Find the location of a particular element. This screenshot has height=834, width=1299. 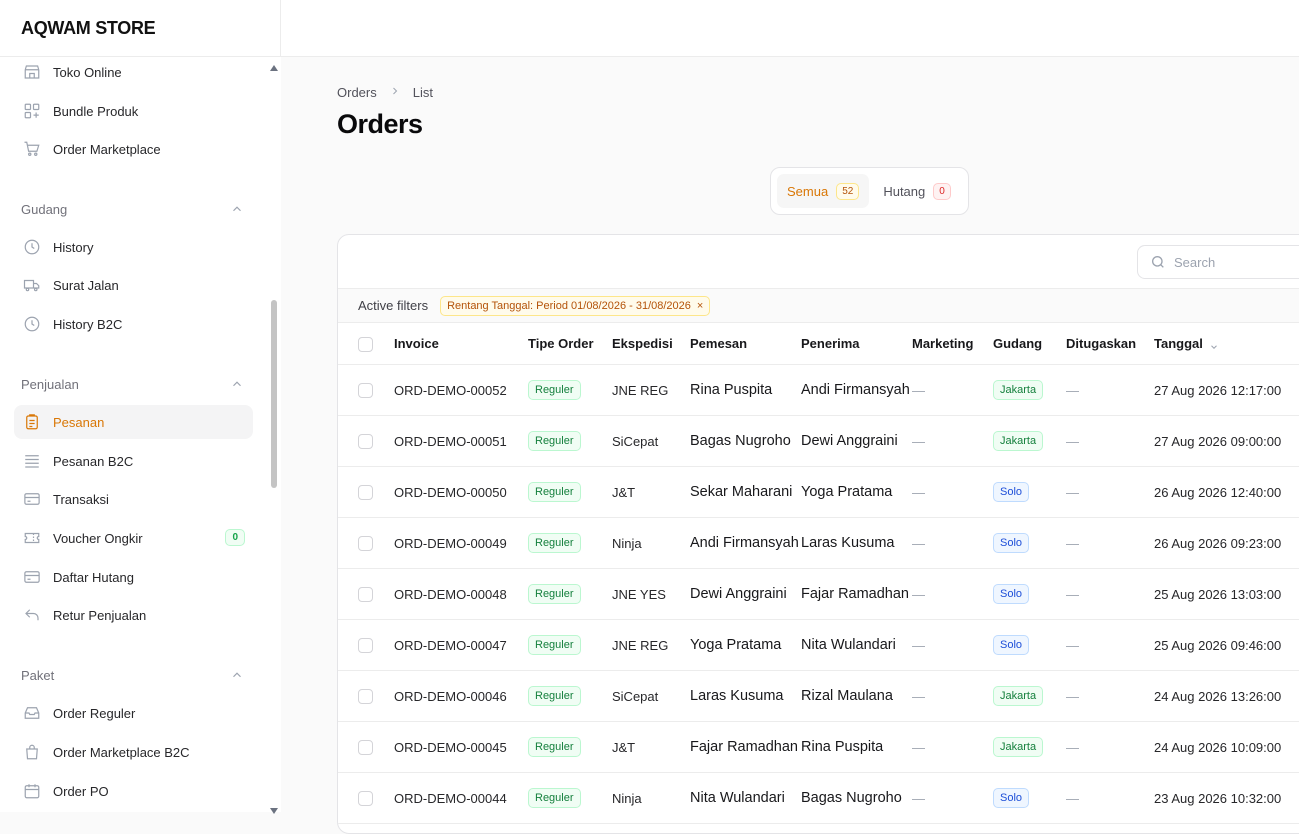

scrollbar-thumb is located at coordinates (274, 394).